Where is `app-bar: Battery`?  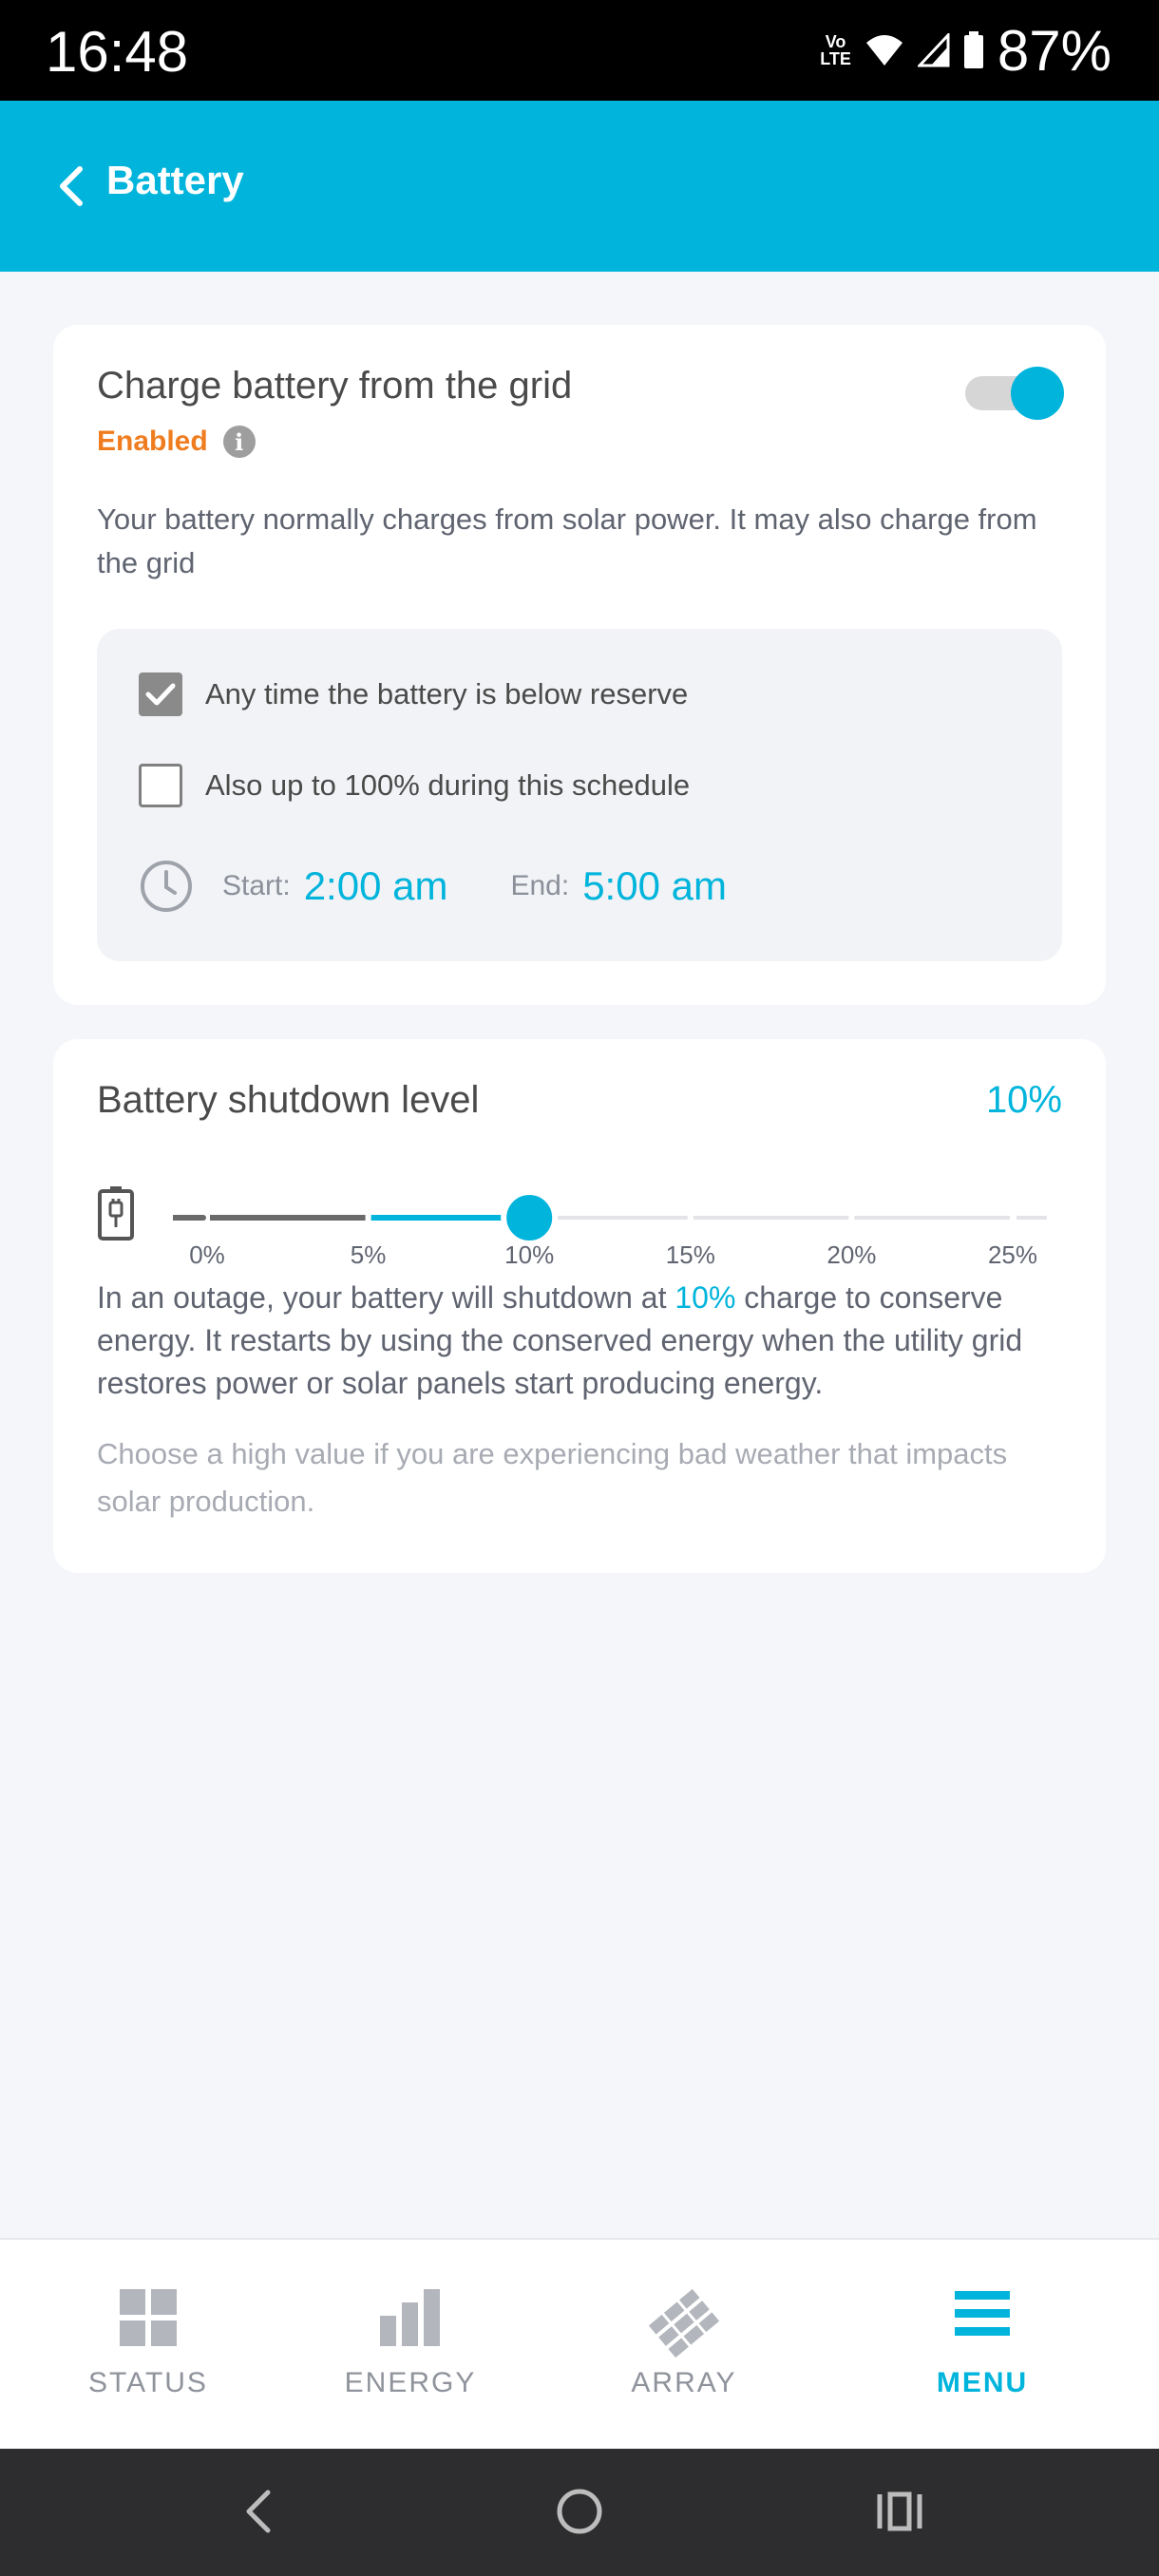
app-bar: Battery is located at coordinates (579, 186).